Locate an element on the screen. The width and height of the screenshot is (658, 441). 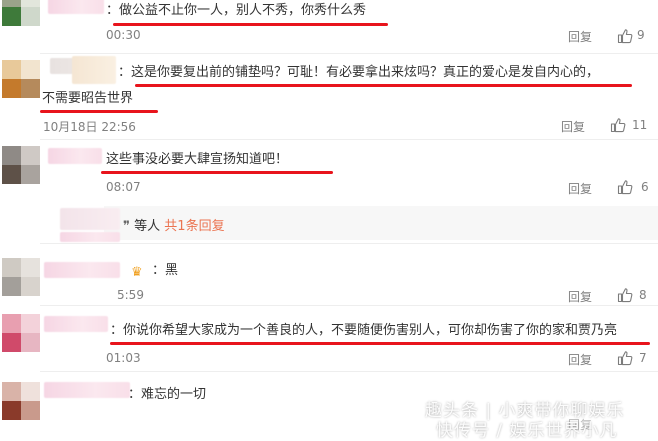
comment-text-continued: 不需要昭告世界 is located at coordinates (88, 98).